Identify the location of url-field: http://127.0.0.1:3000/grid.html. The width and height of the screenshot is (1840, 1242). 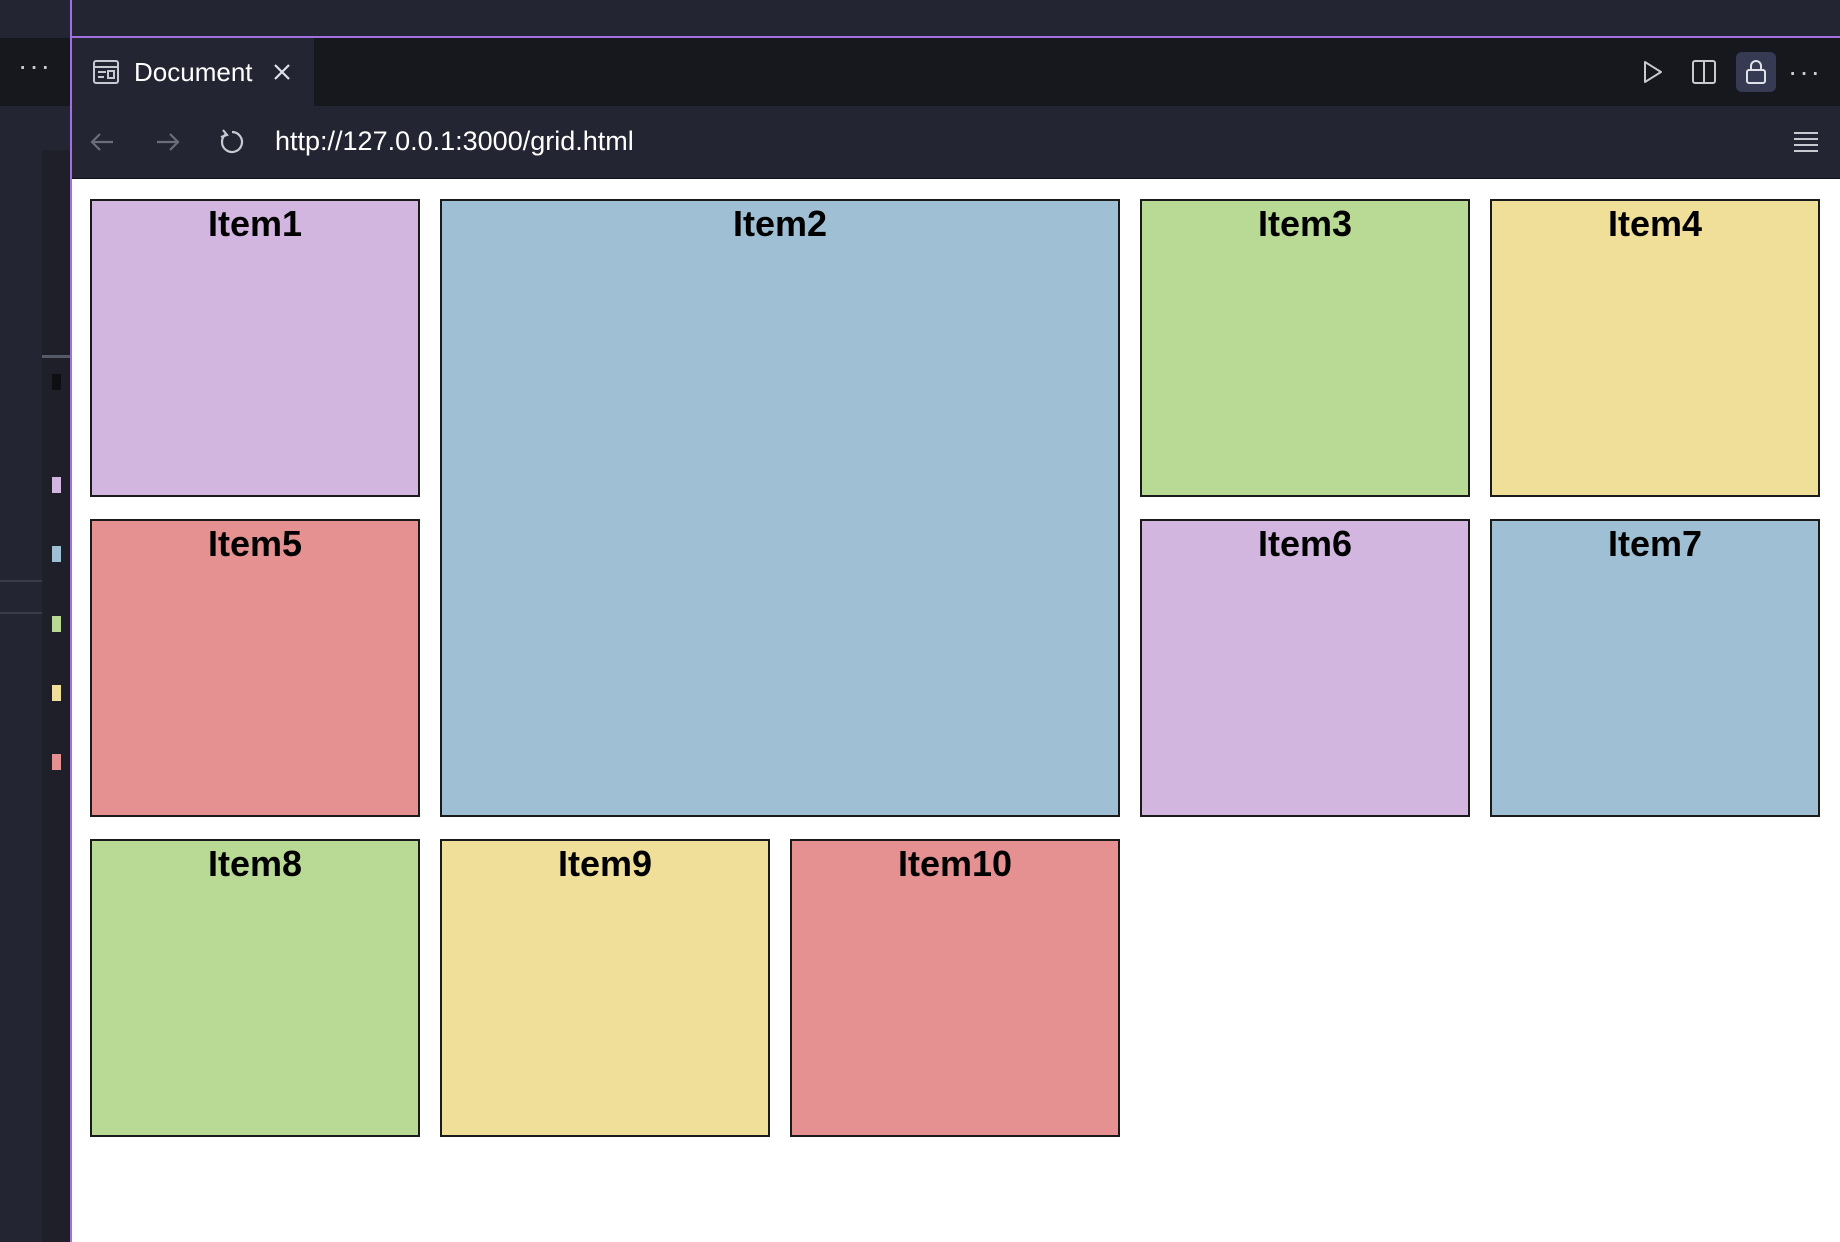
(454, 141).